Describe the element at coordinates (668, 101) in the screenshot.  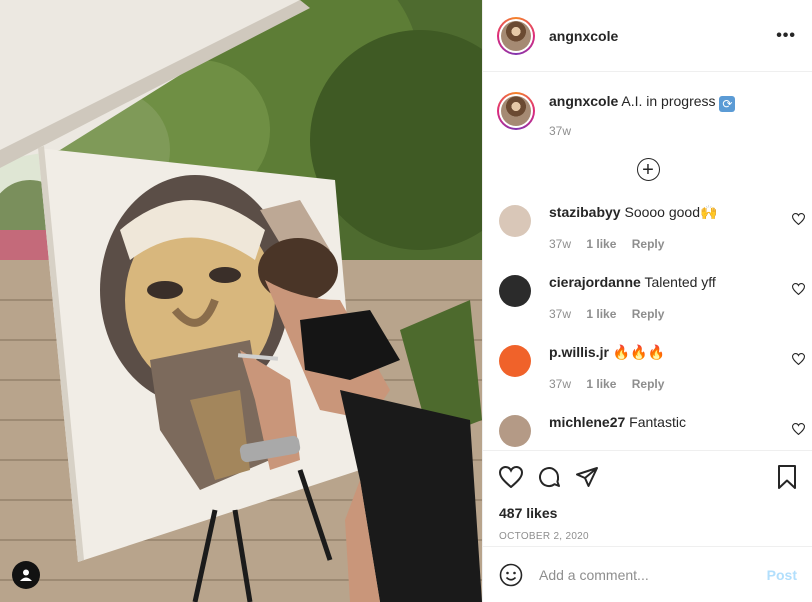
I see `caption-text: A.I. in progress` at that location.